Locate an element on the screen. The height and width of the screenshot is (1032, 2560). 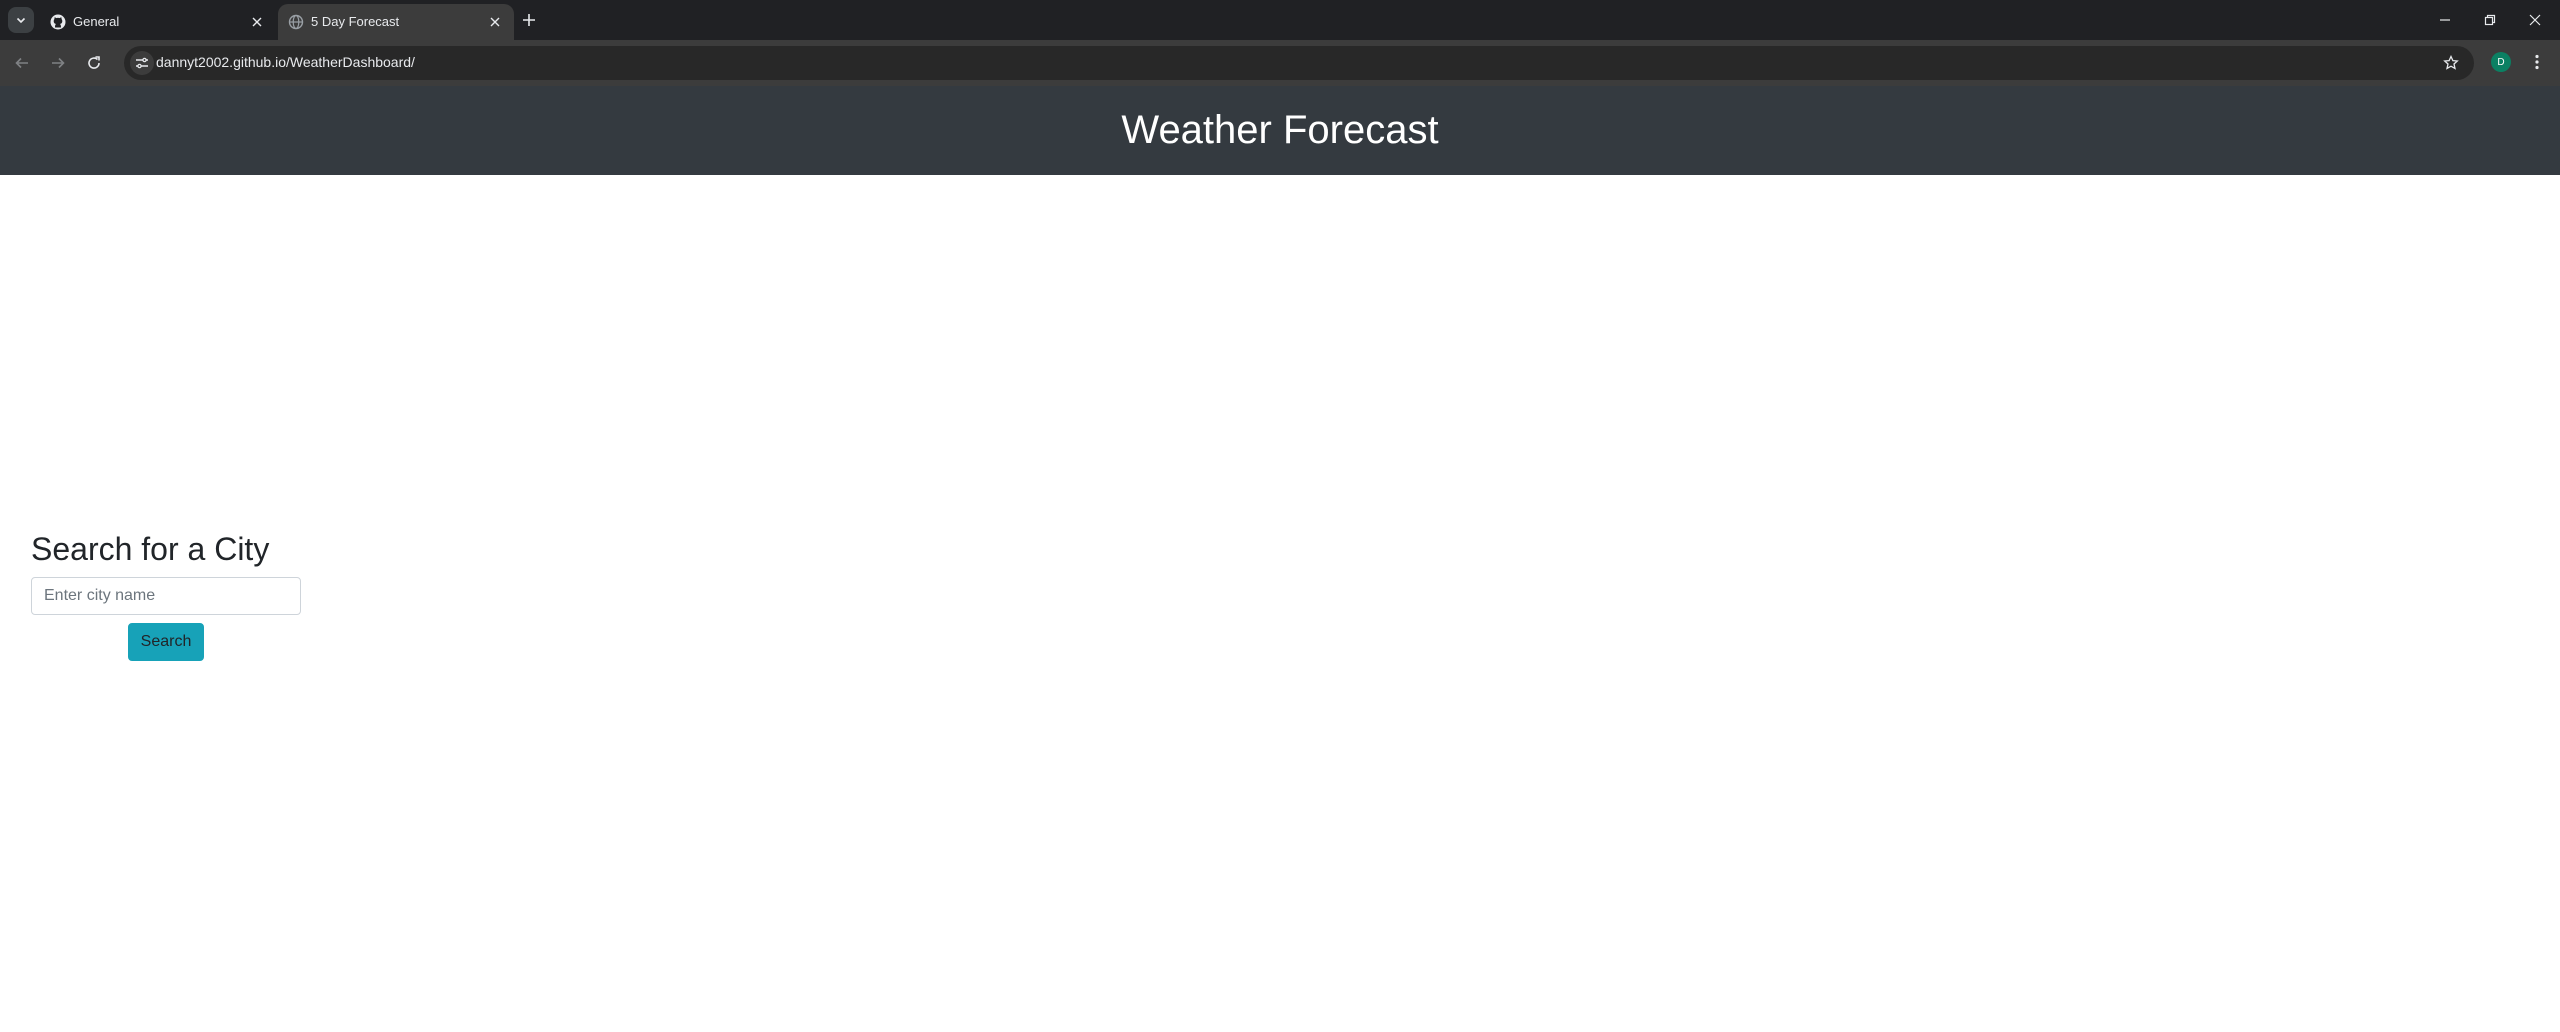
back-button is located at coordinates (22, 63).